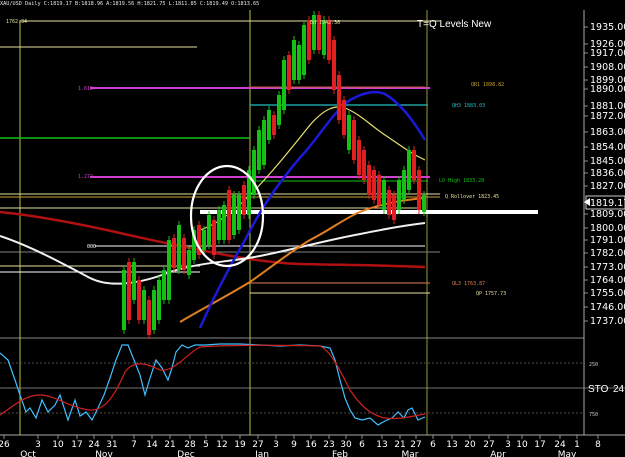  What do you see at coordinates (607, 280) in the screenshot?
I see `price-tick-label: 1764.00` at bounding box center [607, 280].